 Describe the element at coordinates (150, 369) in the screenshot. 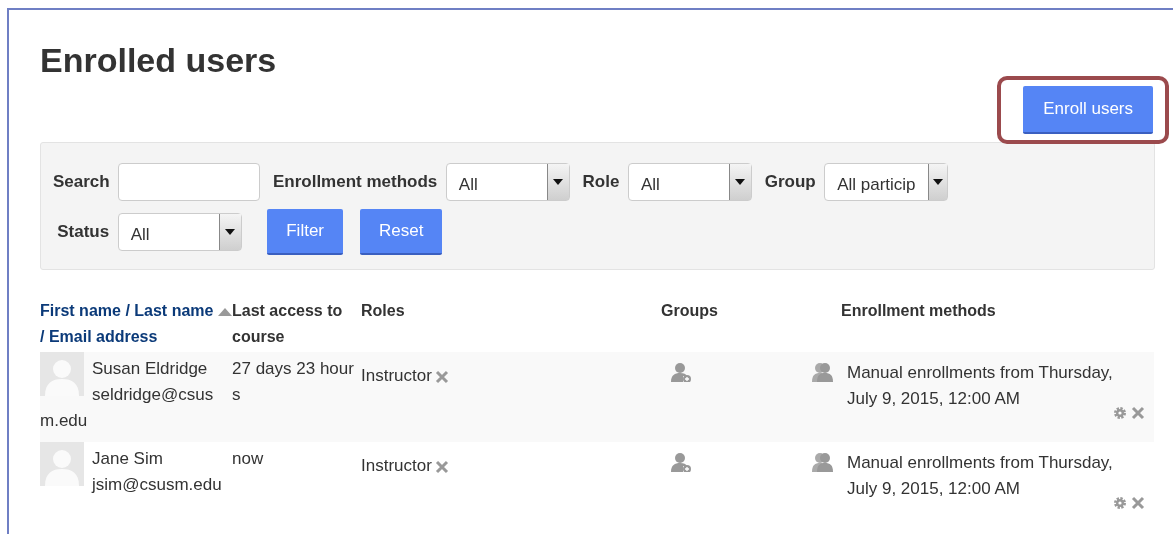

I see `user-name: Susan Eldridge` at that location.